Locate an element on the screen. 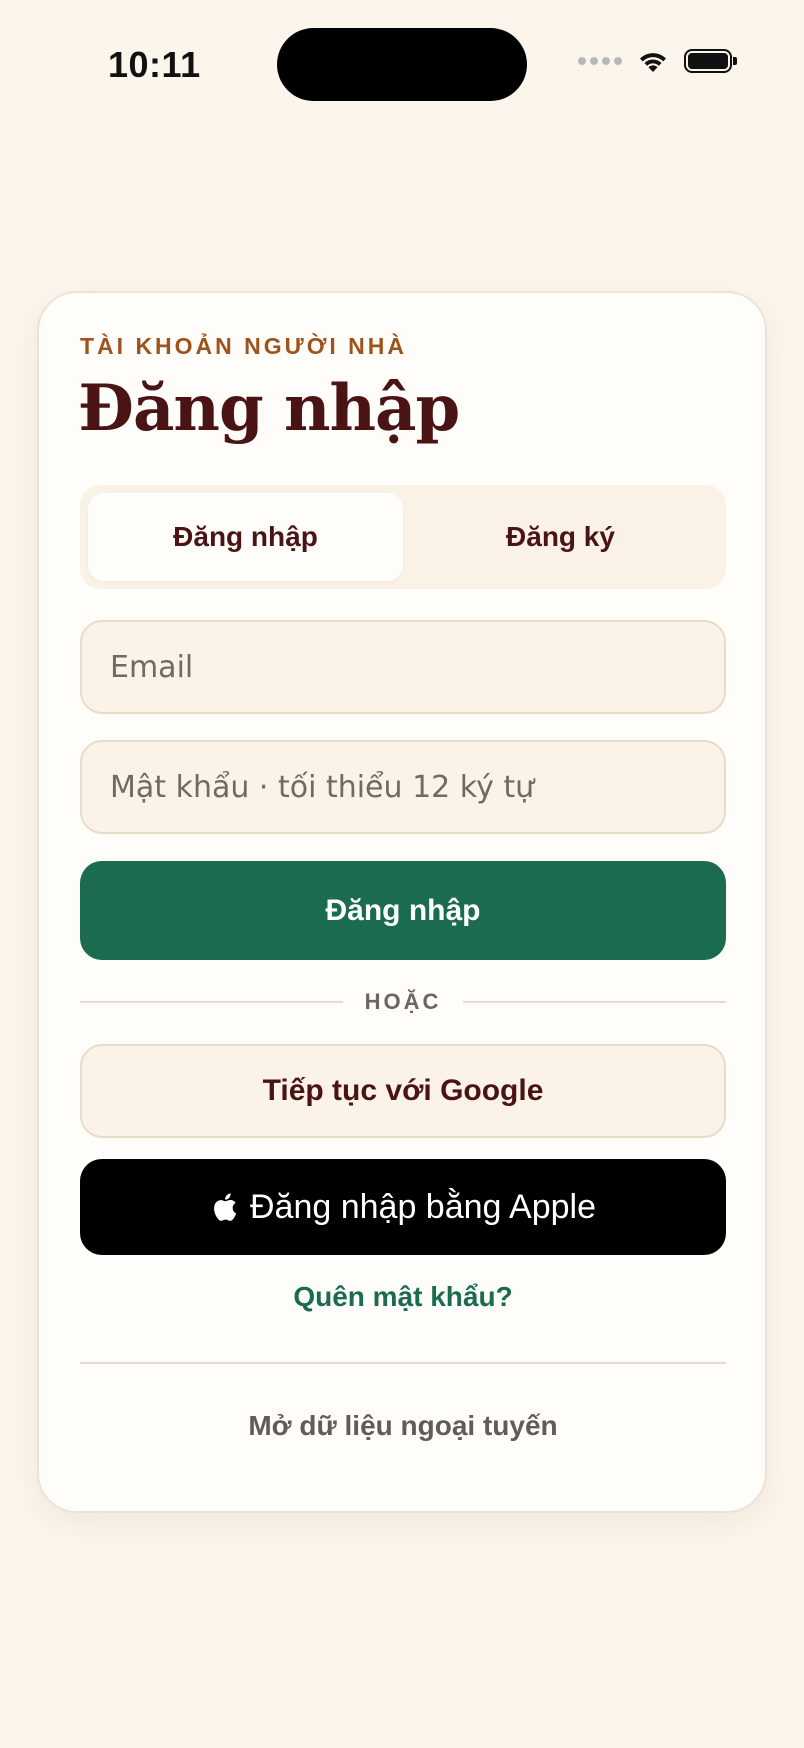 Image resolution: width=804 pixels, height=1748 pixels. login-button: Đăng nhập is located at coordinates (403, 910).